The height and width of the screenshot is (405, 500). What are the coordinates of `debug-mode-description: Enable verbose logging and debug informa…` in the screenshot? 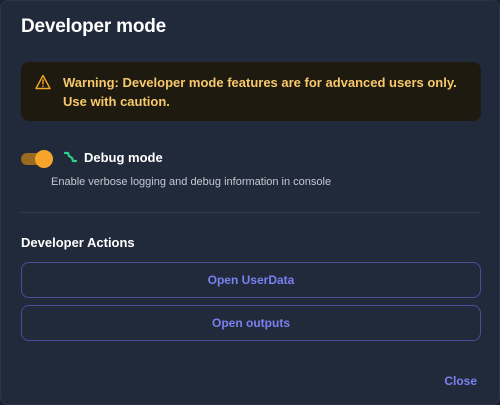 It's located at (191, 182).